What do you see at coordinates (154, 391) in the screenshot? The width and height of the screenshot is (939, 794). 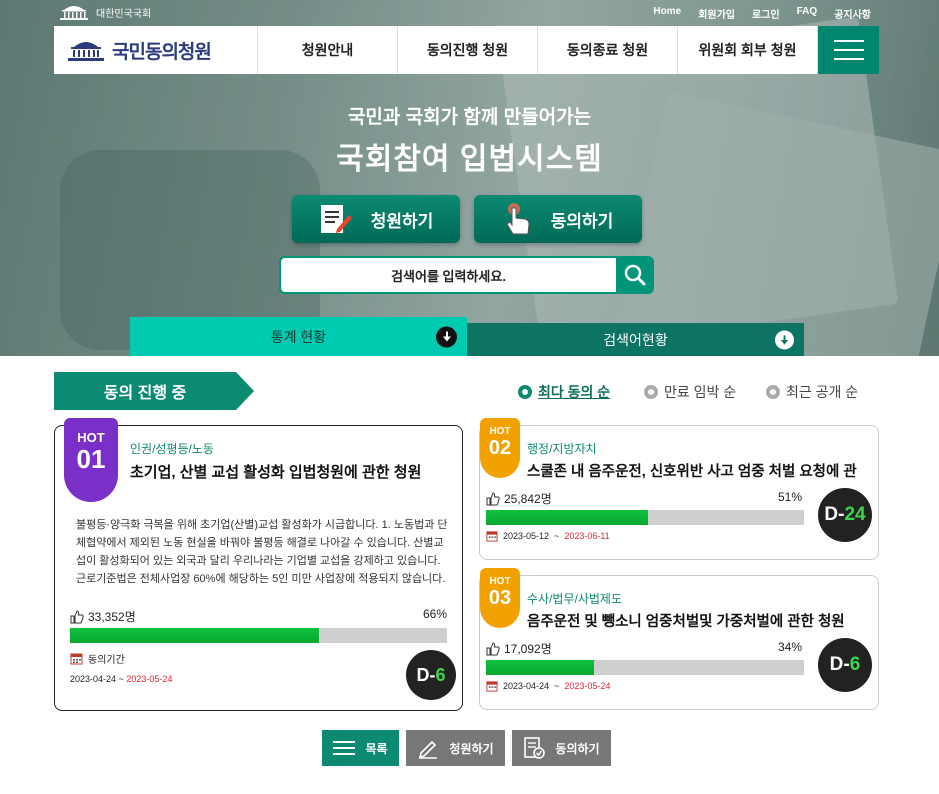 I see `section-title: 동의 진행 중` at bounding box center [154, 391].